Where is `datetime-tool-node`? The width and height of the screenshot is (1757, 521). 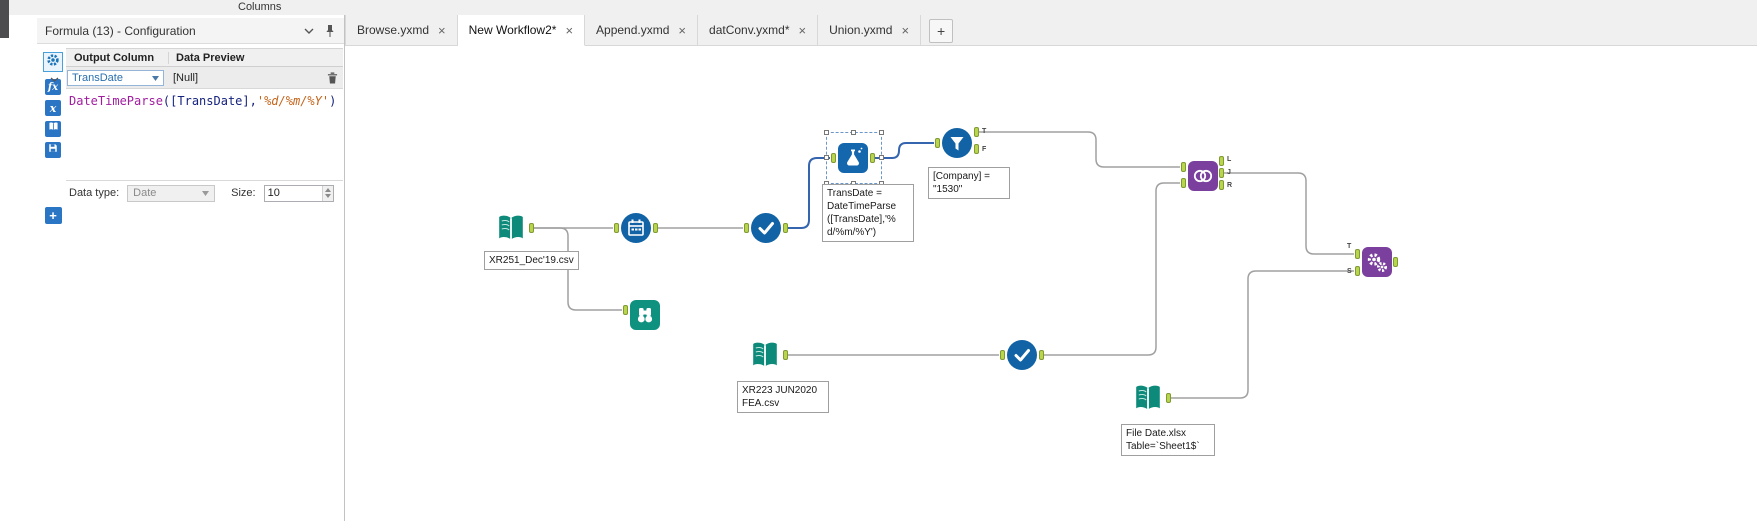 datetime-tool-node is located at coordinates (636, 230).